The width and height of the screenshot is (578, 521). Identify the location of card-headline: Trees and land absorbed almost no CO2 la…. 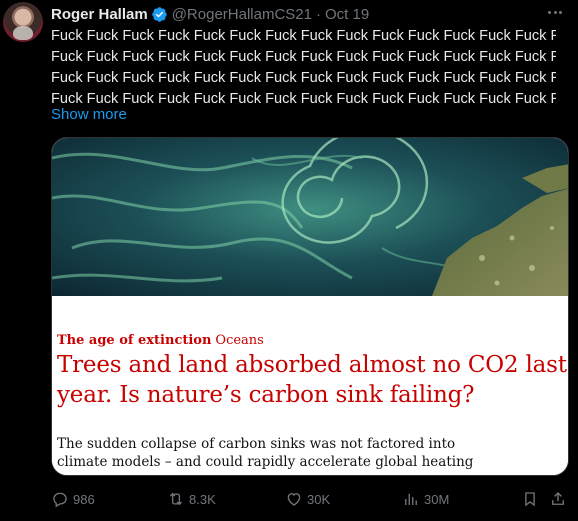
(312, 380).